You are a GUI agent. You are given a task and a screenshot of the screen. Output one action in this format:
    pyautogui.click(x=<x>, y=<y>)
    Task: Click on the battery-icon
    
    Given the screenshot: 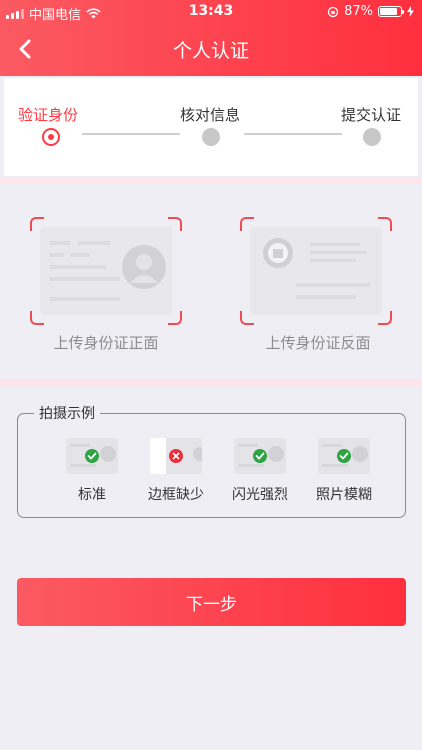 What is the action you would take?
    pyautogui.click(x=391, y=11)
    